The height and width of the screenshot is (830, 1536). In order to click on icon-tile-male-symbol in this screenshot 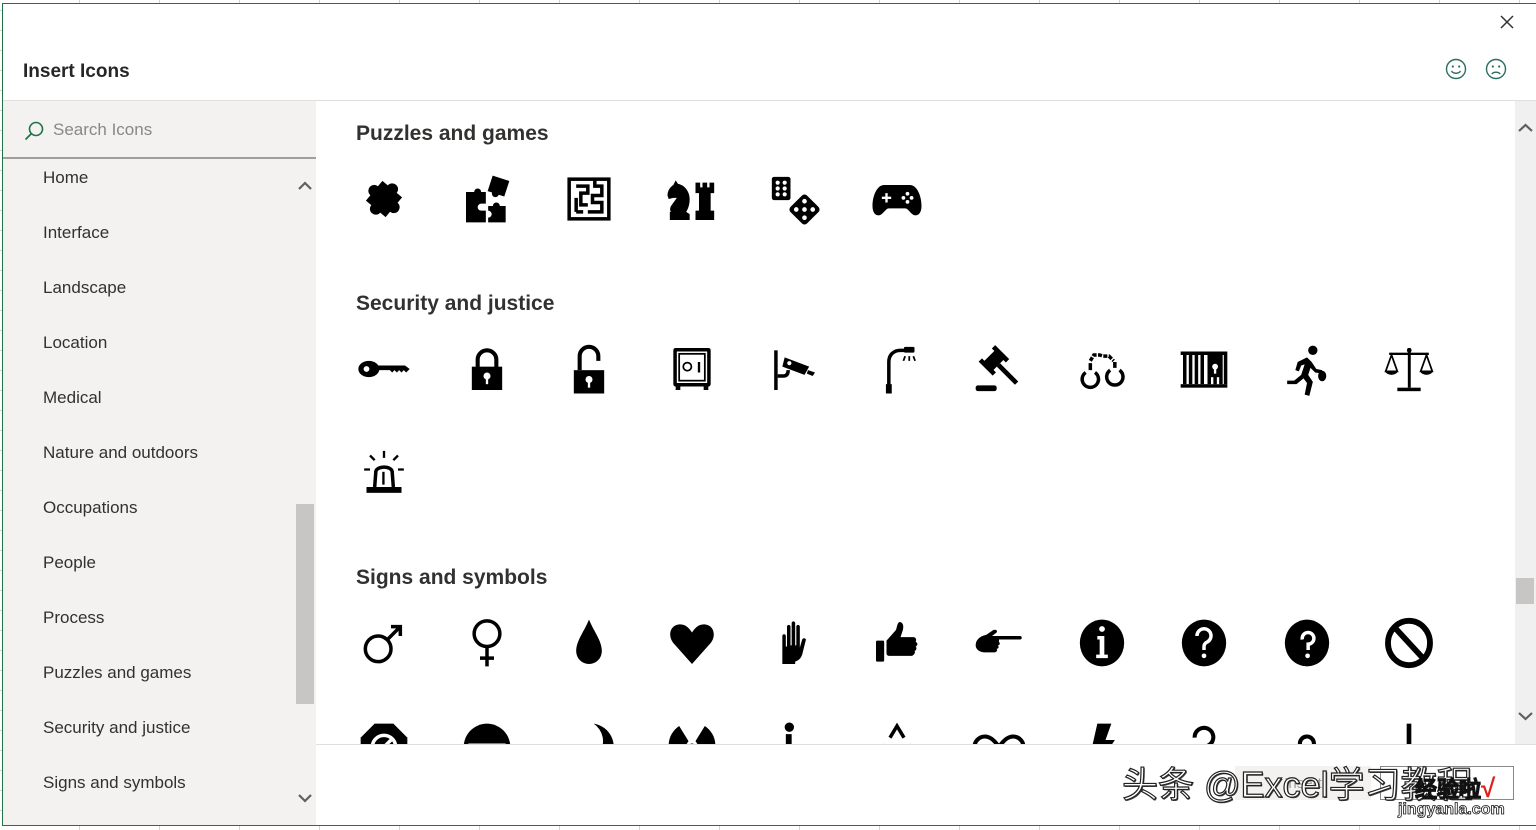, I will do `click(384, 663)`.